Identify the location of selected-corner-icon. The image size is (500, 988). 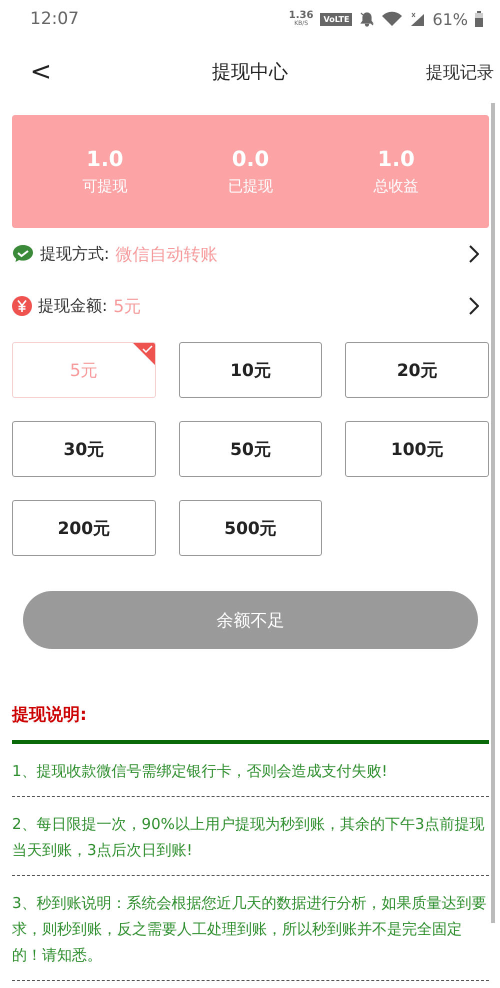
(143, 354).